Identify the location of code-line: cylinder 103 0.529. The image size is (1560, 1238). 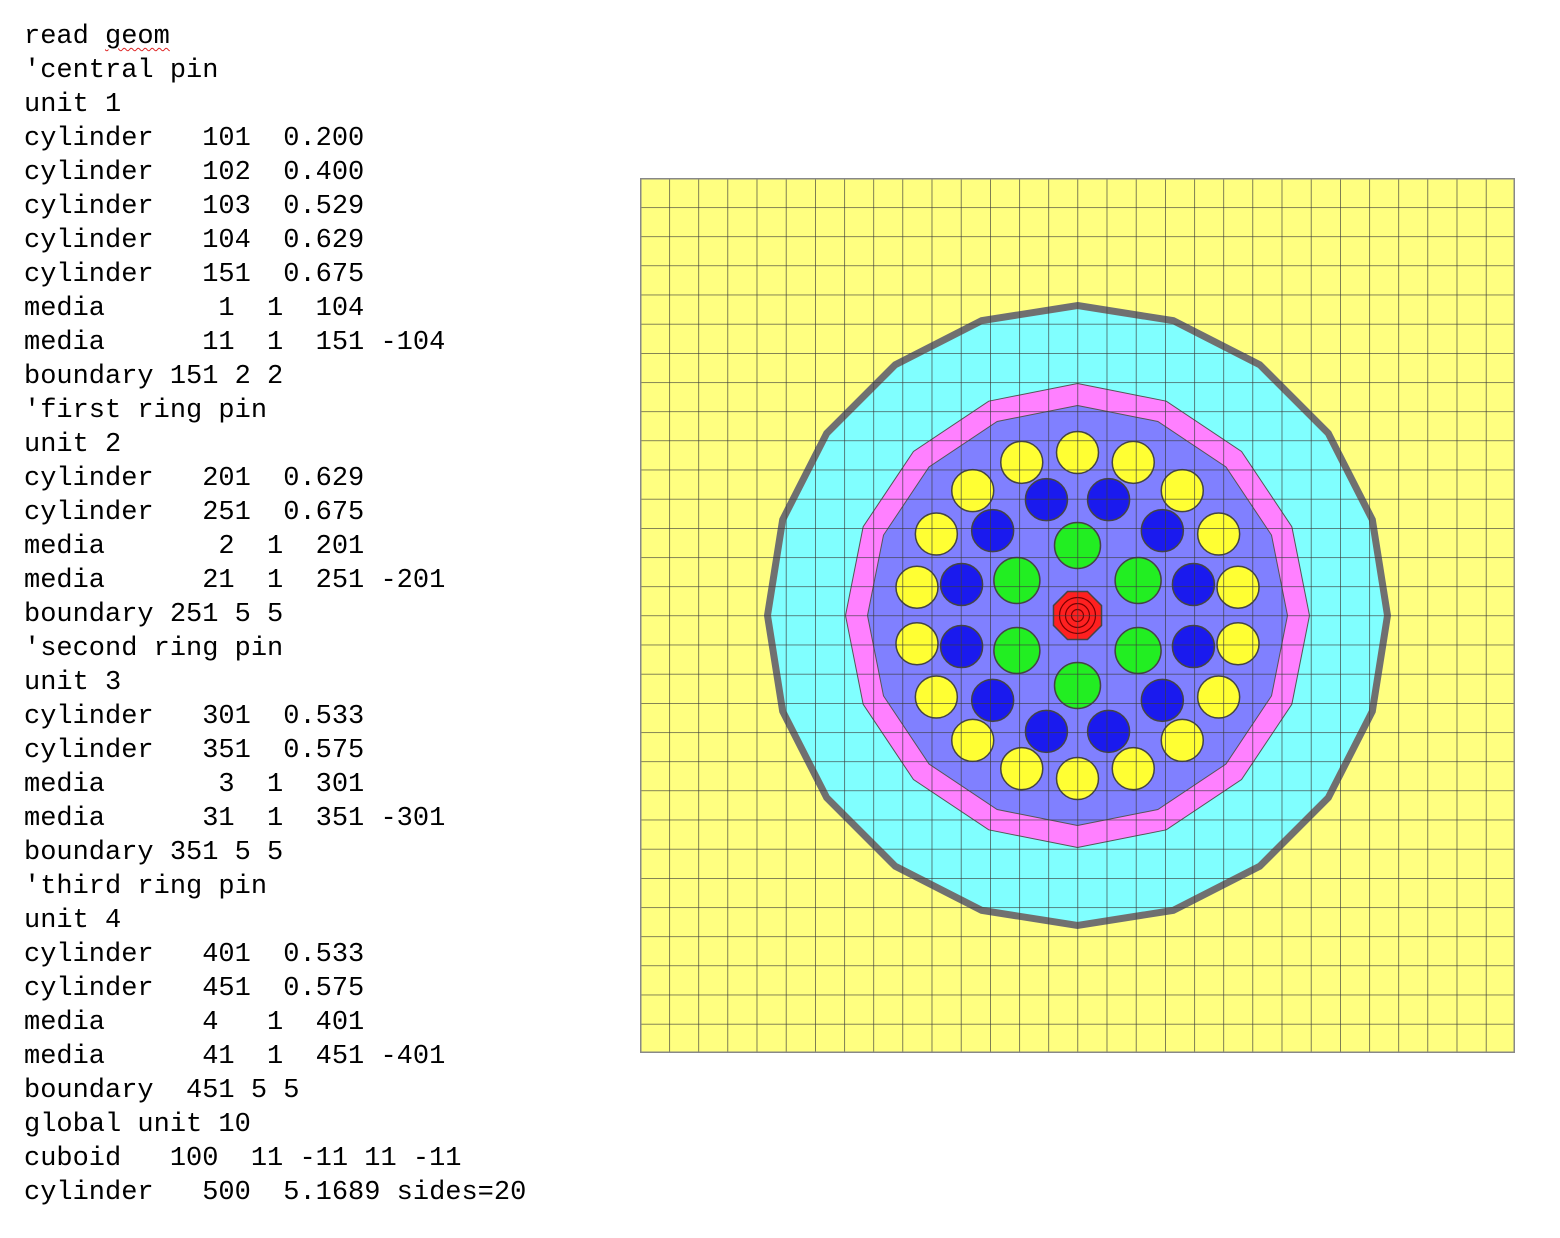
(194, 207).